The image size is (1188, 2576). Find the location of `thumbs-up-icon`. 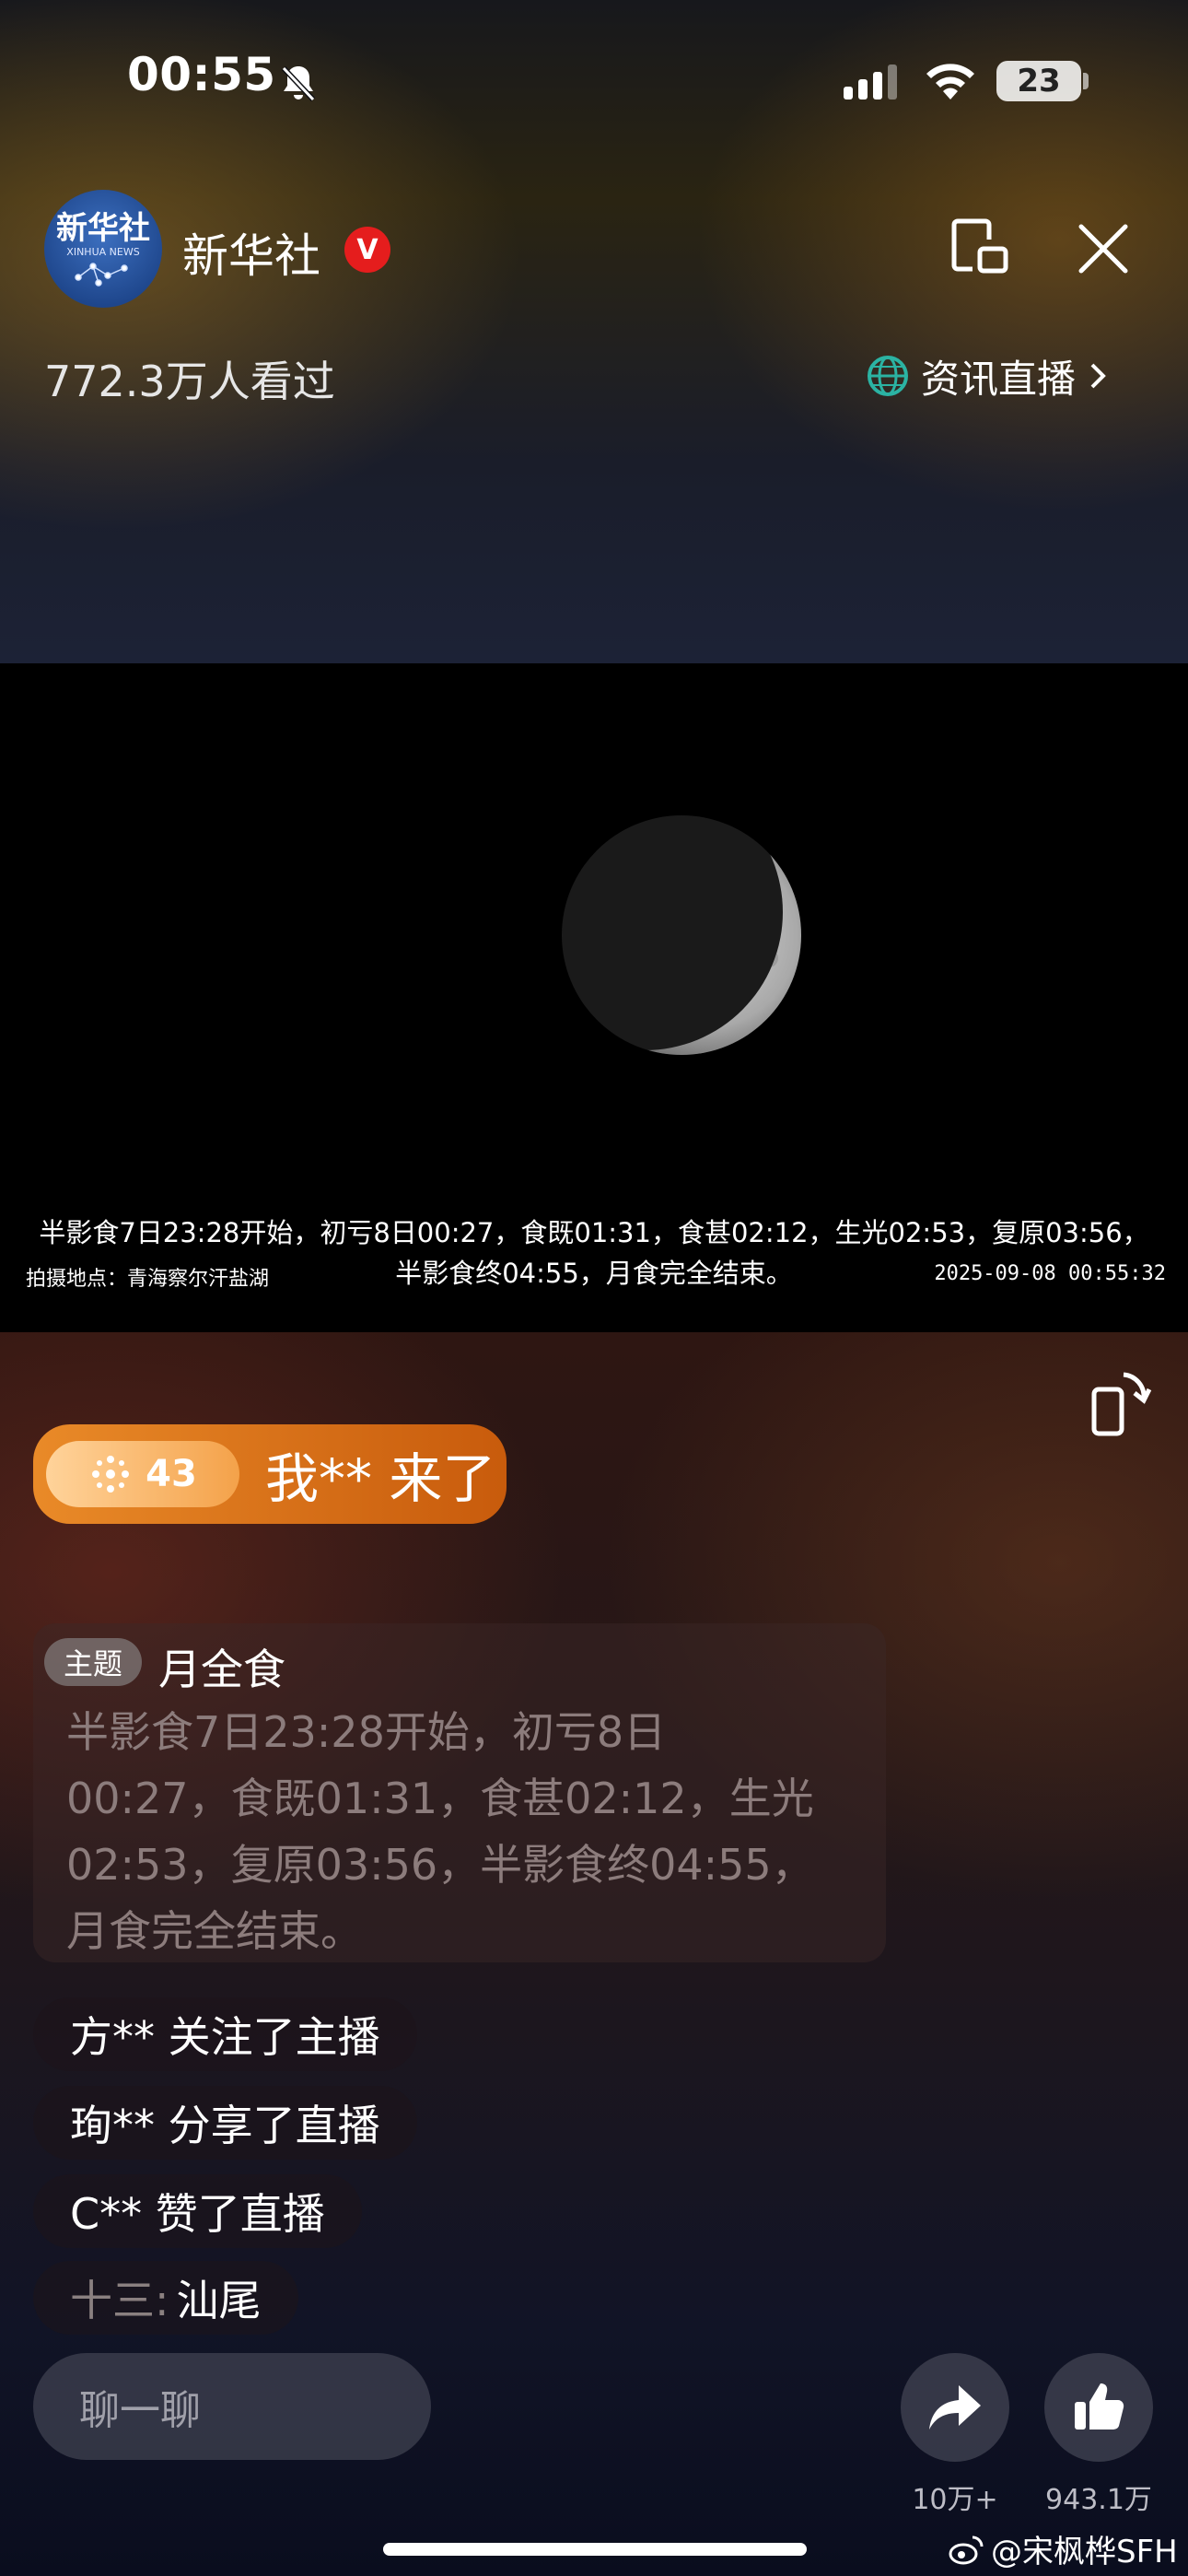

thumbs-up-icon is located at coordinates (1099, 2406).